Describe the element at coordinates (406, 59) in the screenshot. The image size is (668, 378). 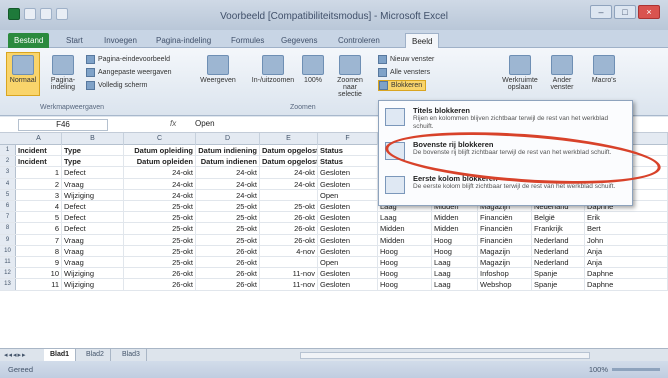
I see `nieuw-venster-button: Nieuw venster` at that location.